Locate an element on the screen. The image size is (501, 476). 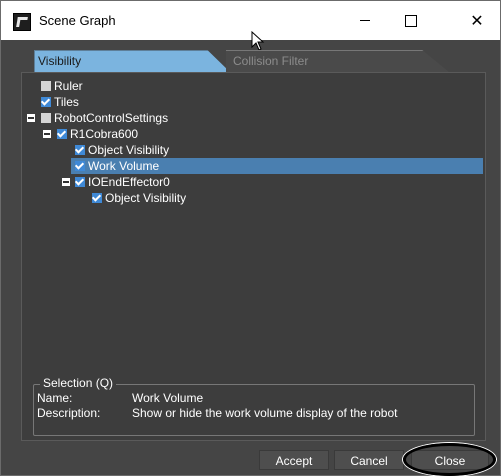
tree-item-label: Tiles is located at coordinates (66, 102).